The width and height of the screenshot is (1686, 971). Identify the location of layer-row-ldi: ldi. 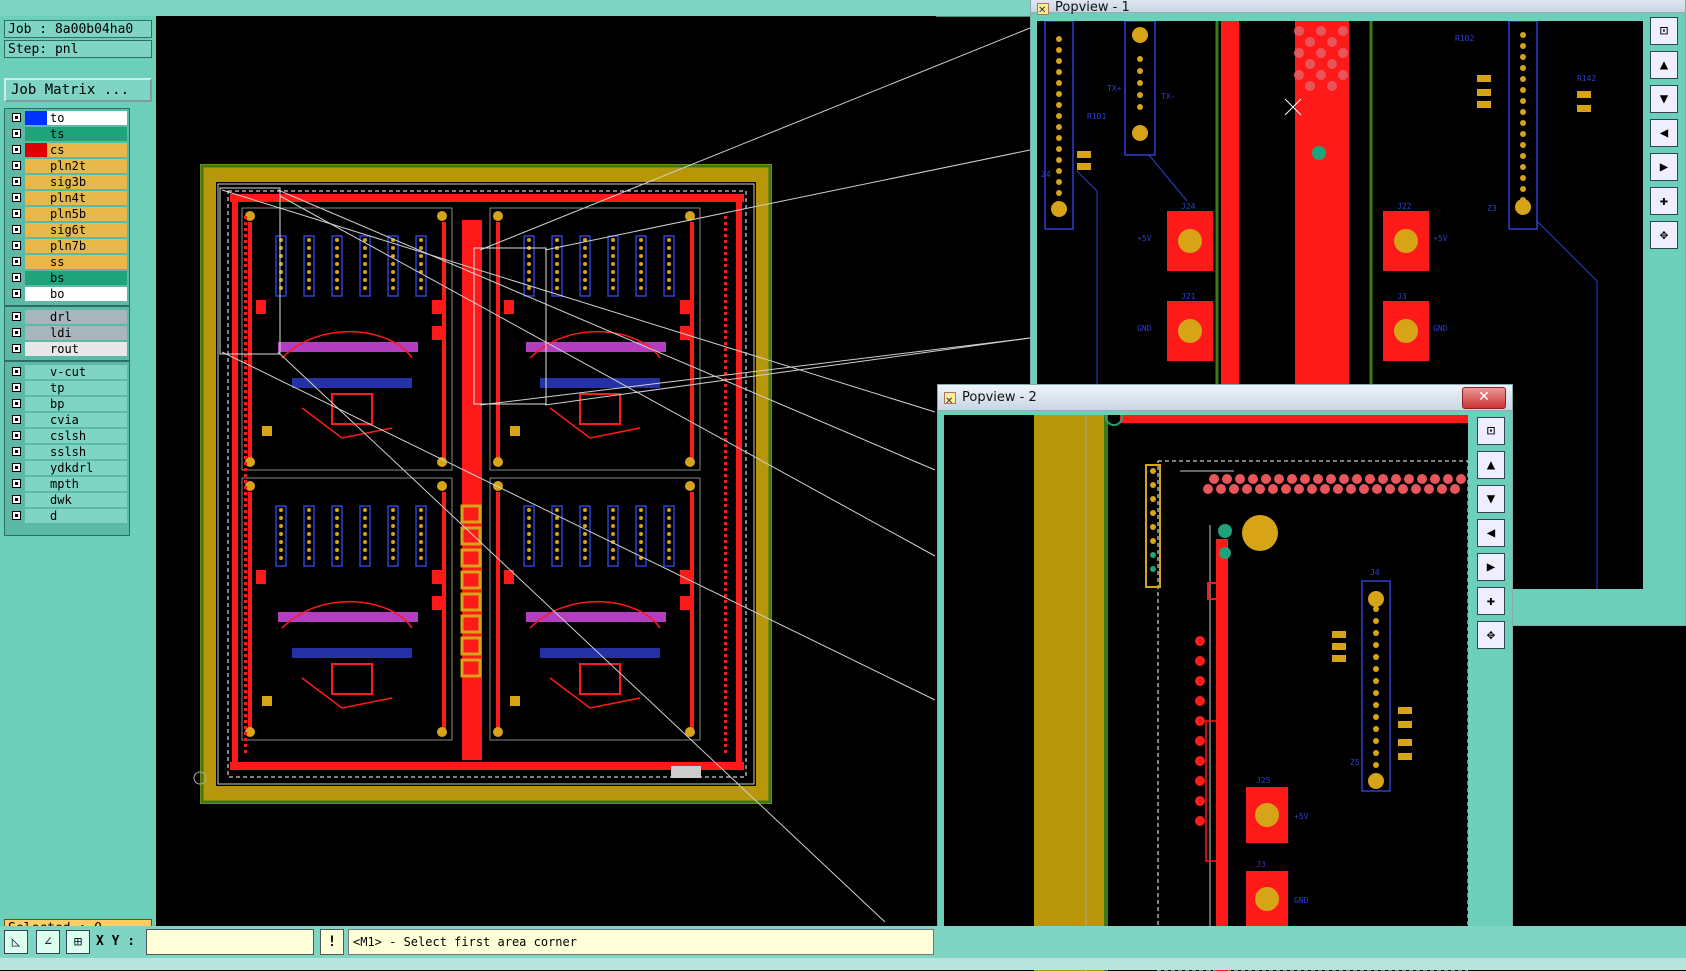
(68, 333).